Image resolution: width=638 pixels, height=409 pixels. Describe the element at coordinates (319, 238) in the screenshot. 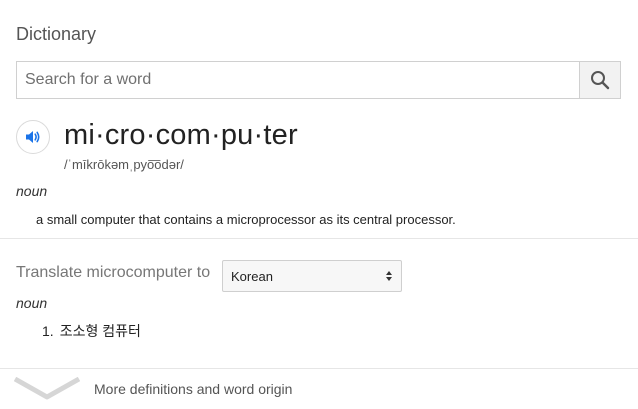

I see `divider` at that location.